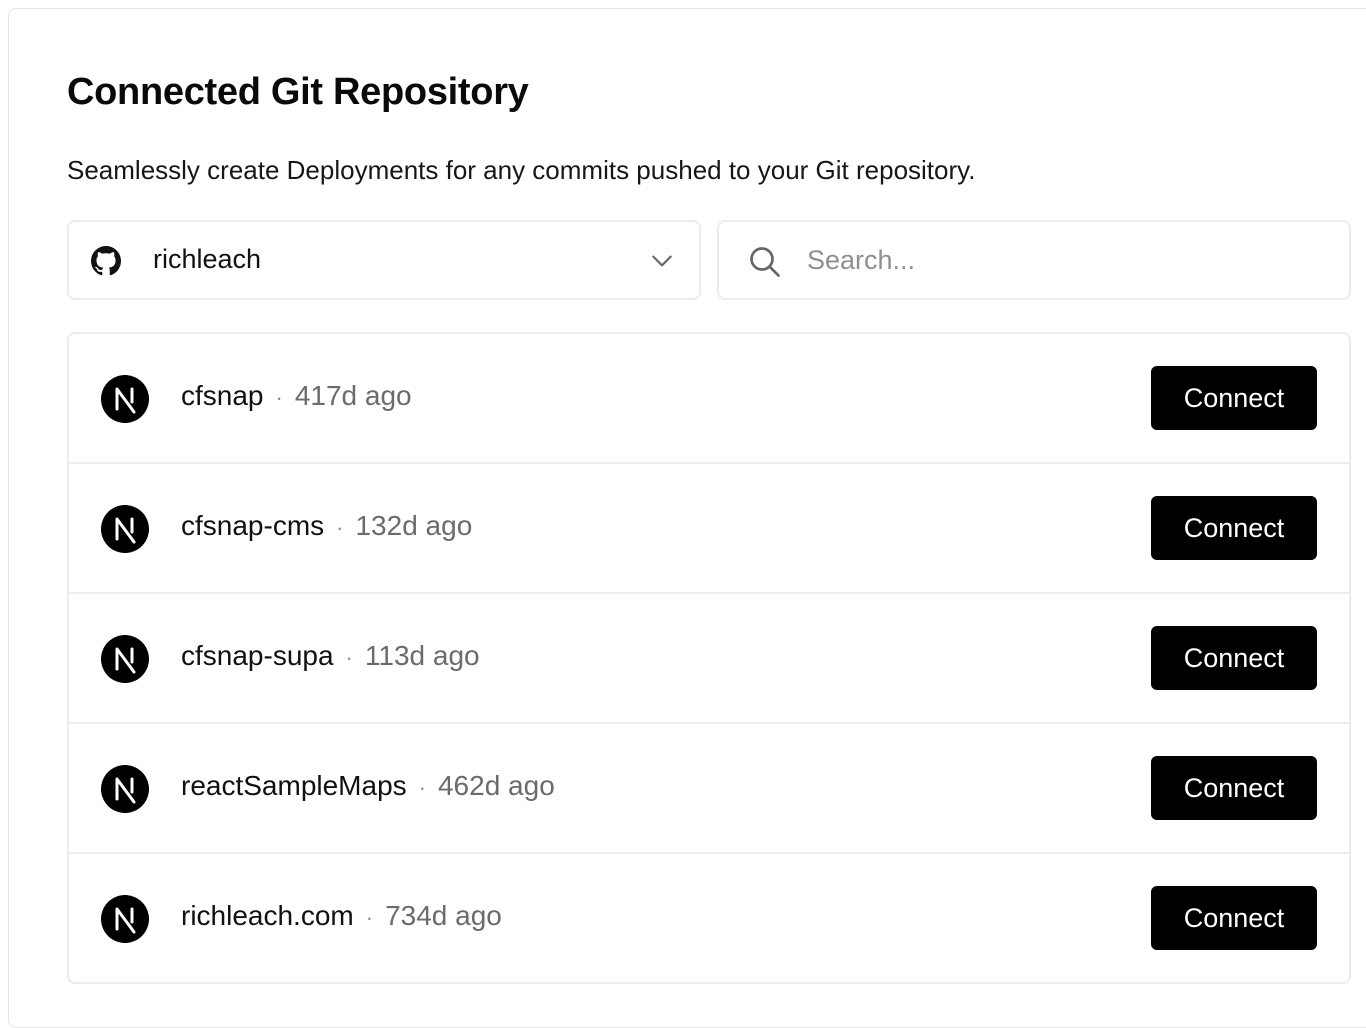 This screenshot has height=1028, width=1366. I want to click on account-name: richleach, so click(207, 259).